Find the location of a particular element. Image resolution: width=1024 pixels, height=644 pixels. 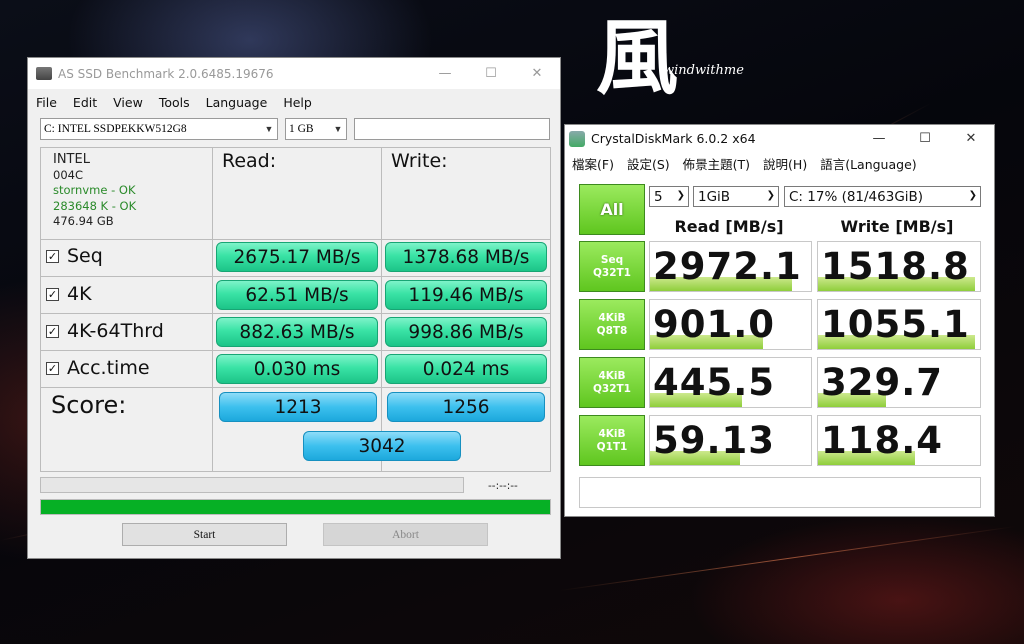

write-result-value: 118.4 is located at coordinates (882, 440).